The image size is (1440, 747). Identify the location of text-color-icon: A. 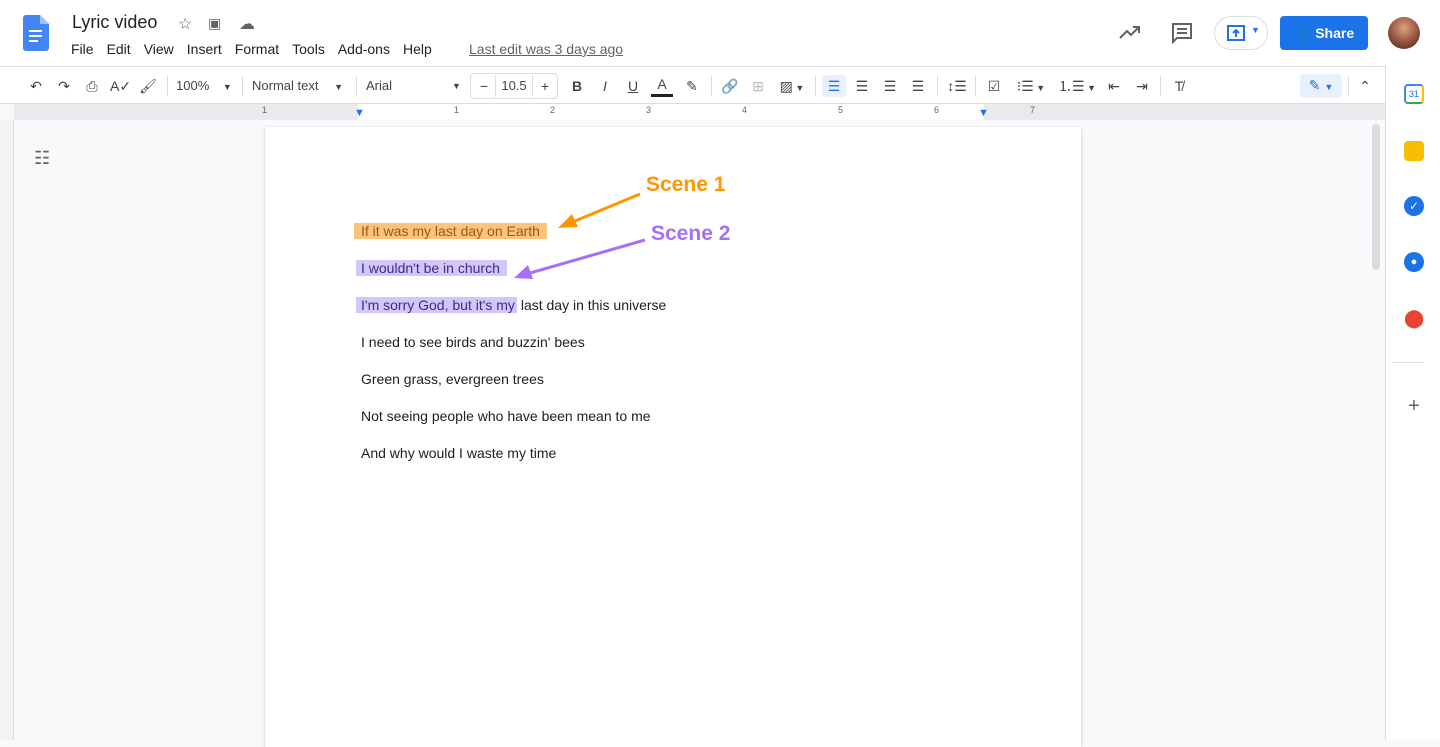
(662, 86).